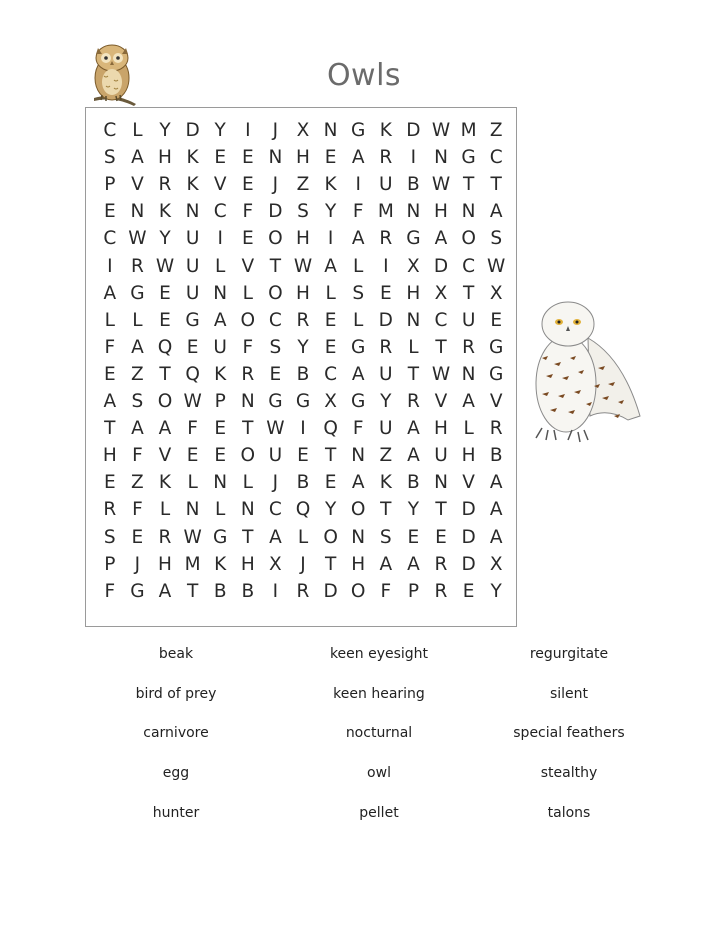 This screenshot has width=728, height=943. Describe the element at coordinates (496, 130) in the screenshot. I see `grid-letter: Z` at that location.